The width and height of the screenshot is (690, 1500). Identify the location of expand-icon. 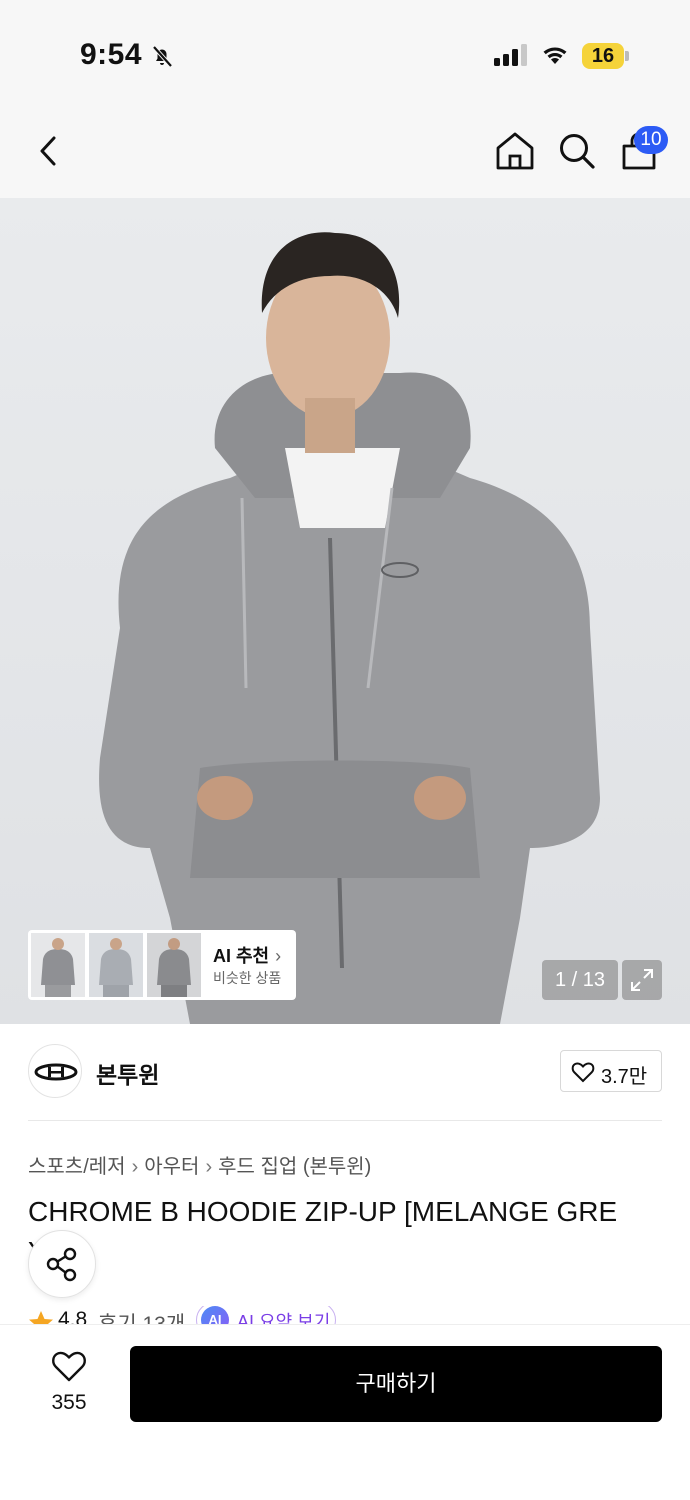
(642, 980).